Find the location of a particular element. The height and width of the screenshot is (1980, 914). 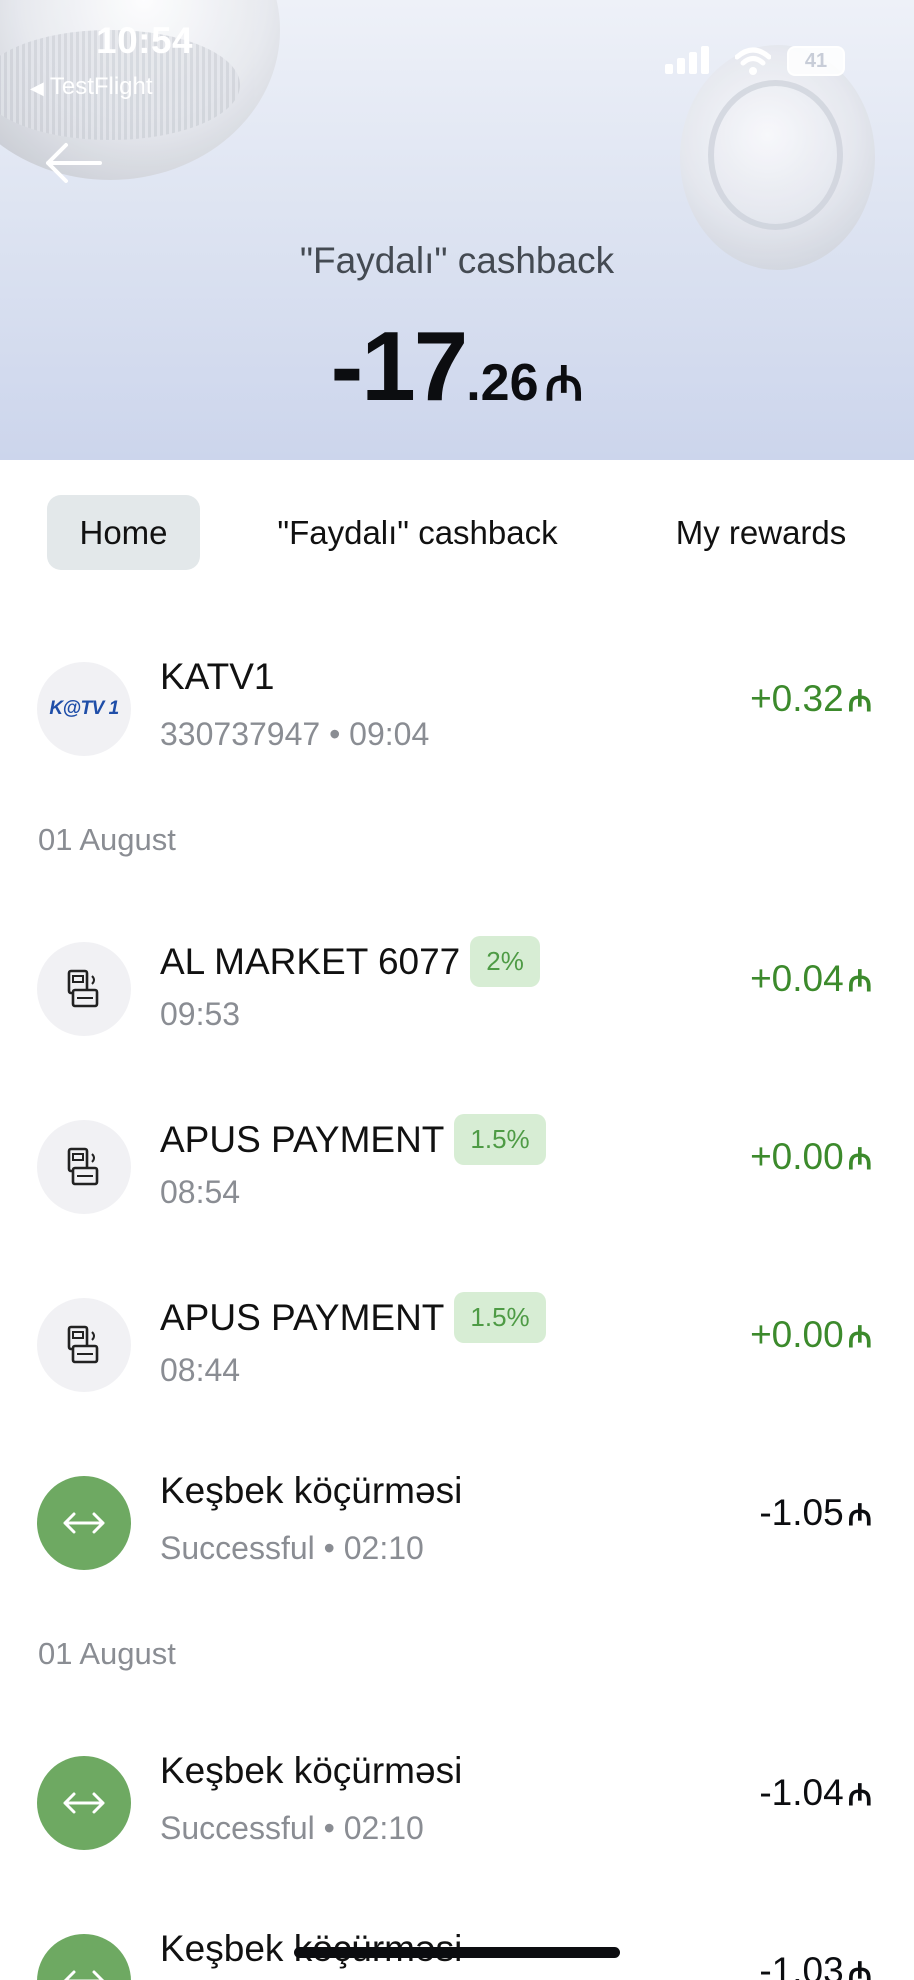

transaction-subtitle: 330737947 • 09:04 is located at coordinates (295, 734).